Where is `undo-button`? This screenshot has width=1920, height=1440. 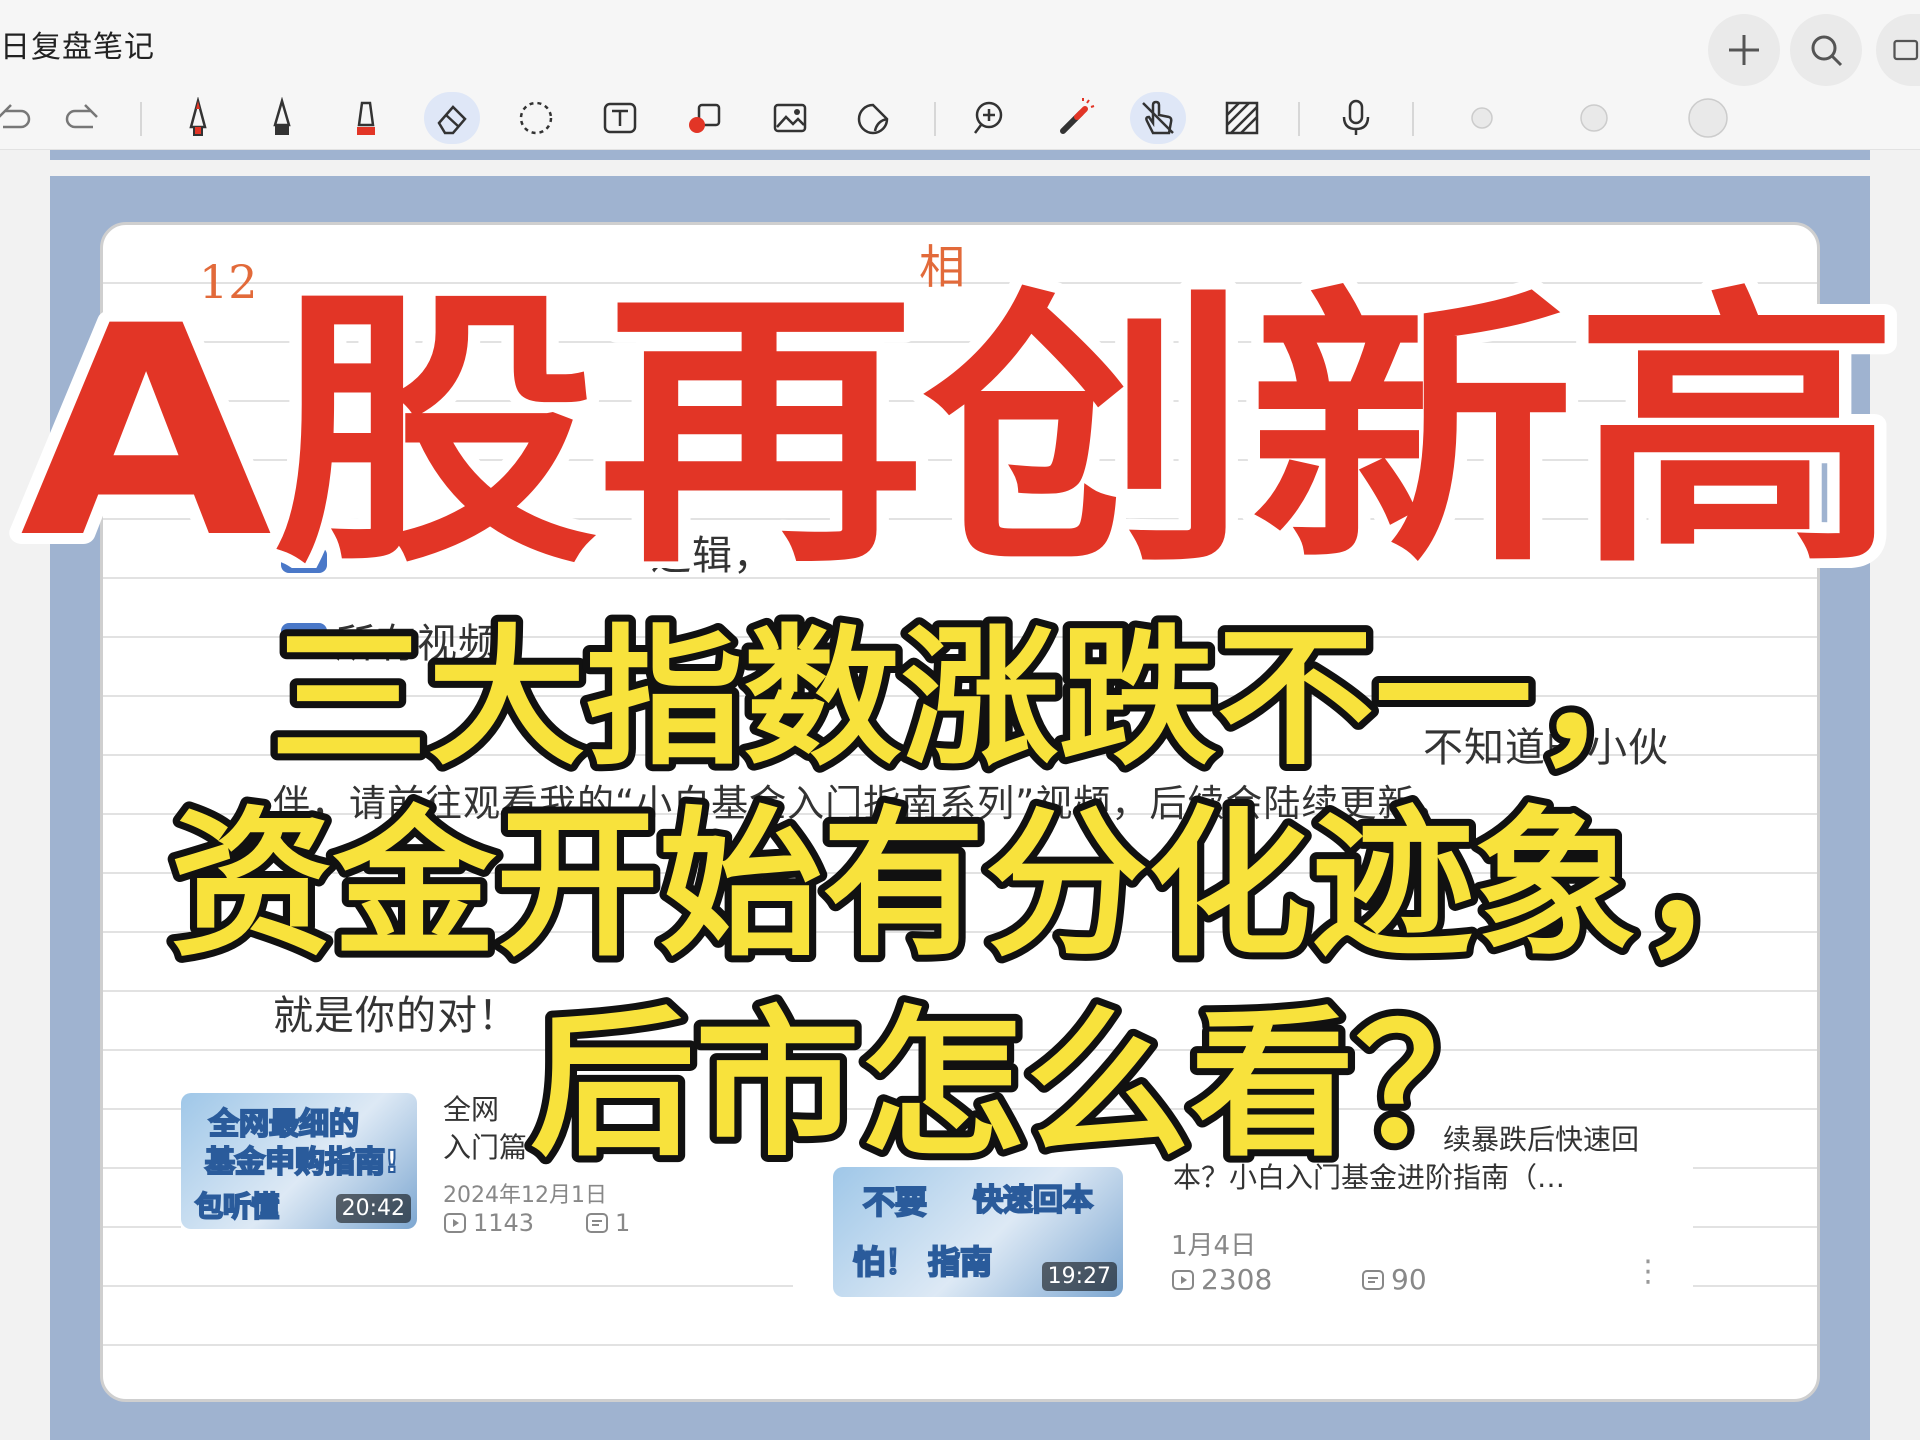
undo-button is located at coordinates (20, 118).